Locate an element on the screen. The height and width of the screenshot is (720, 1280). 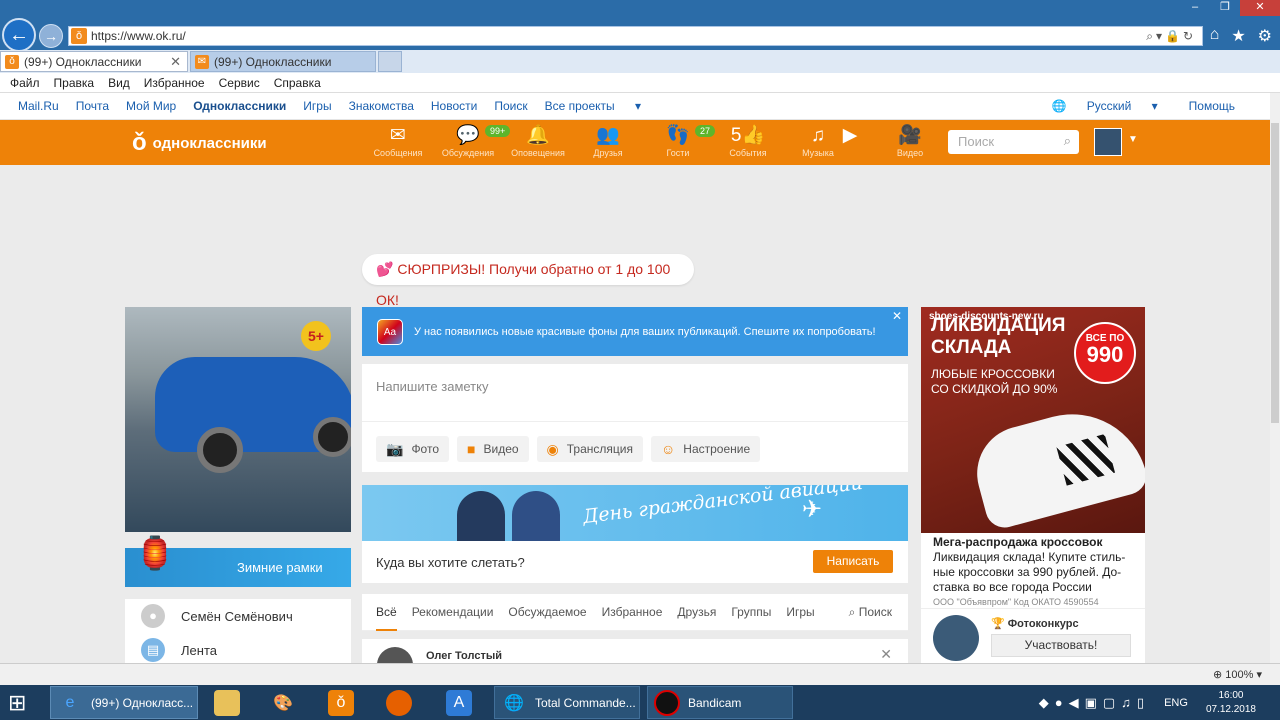
portal-link-games: Игры is located at coordinates (317, 106).